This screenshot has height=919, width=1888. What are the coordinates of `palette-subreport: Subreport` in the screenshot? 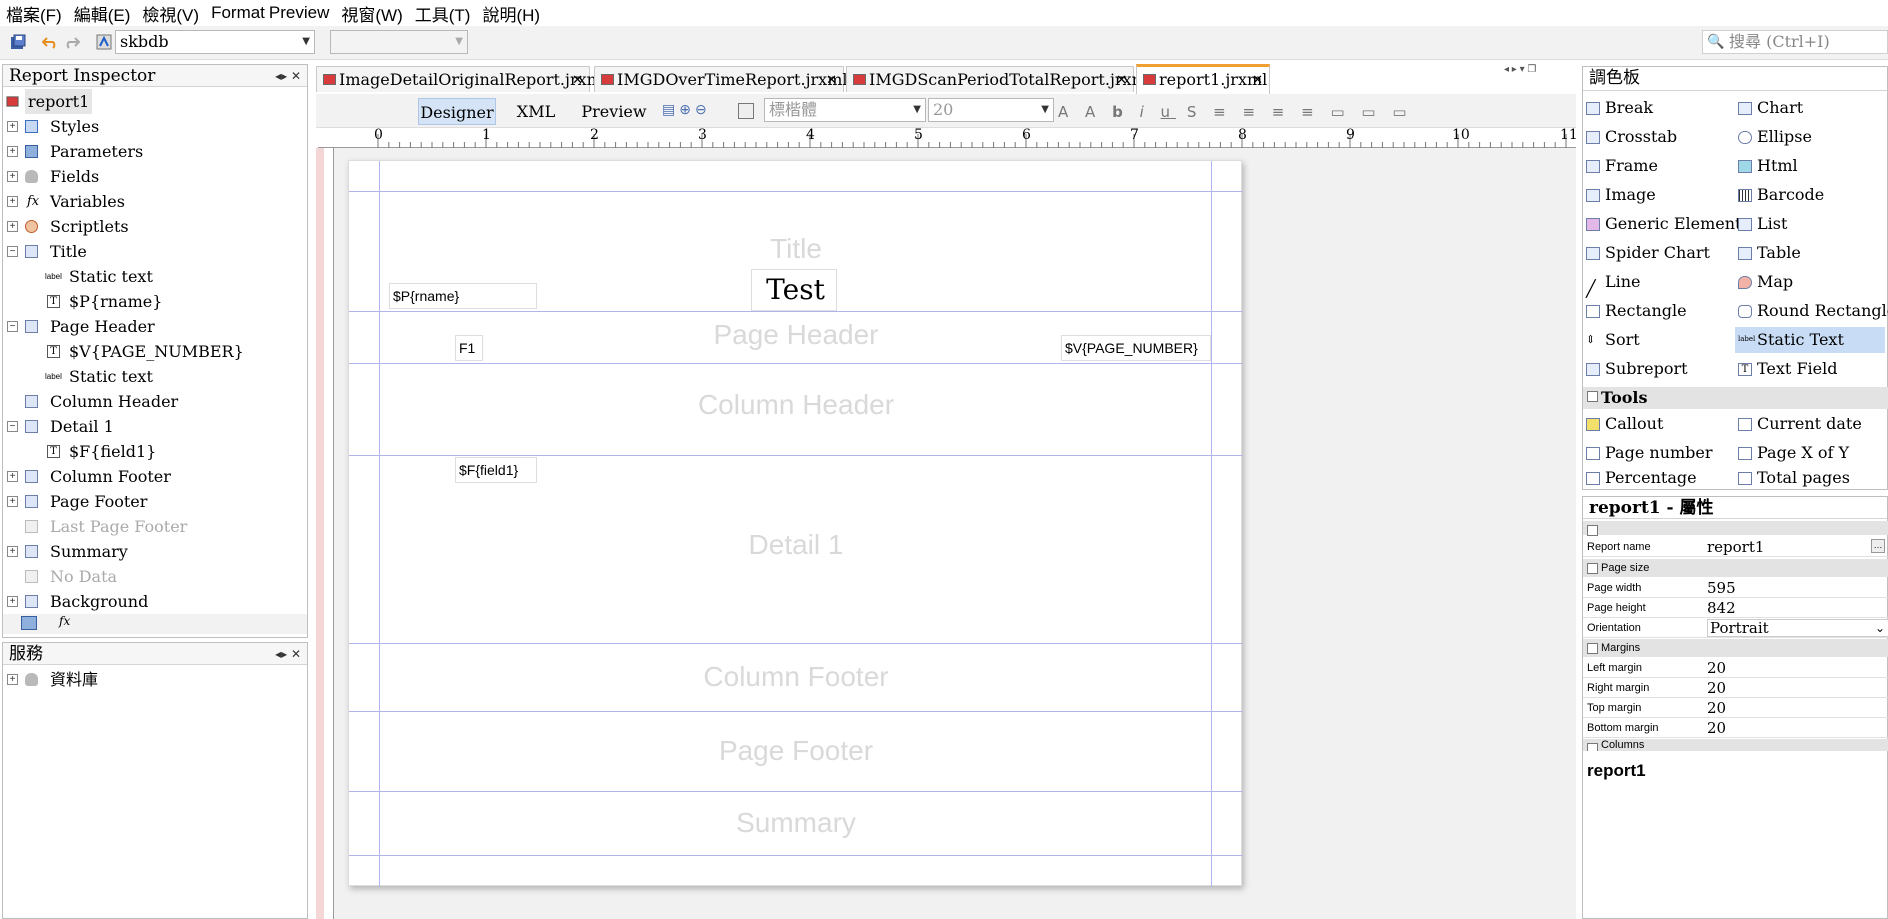 It's located at (1635, 369).